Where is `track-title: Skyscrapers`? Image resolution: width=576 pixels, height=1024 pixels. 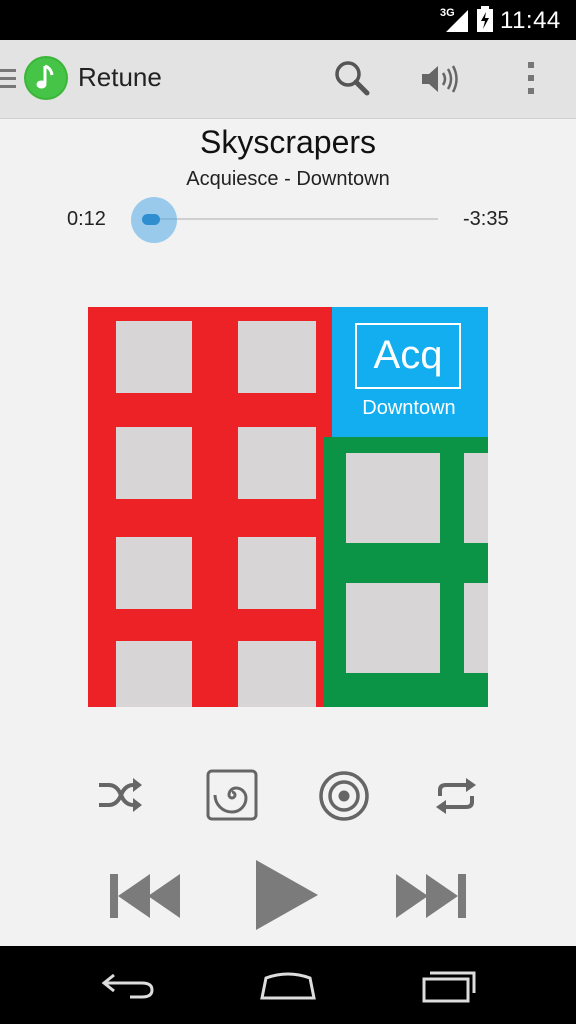
track-title: Skyscrapers is located at coordinates (288, 142).